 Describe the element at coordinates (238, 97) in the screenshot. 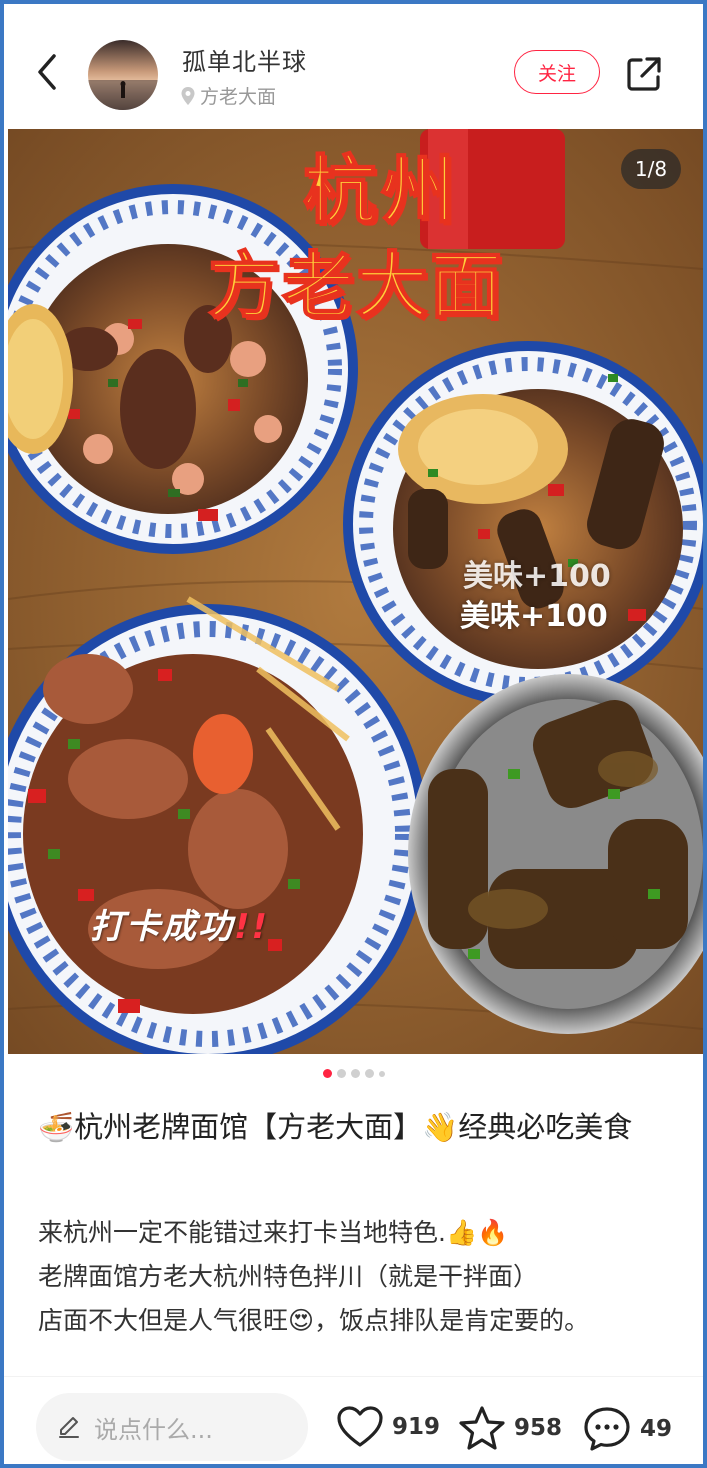

I see `location-label: 方老大面` at that location.